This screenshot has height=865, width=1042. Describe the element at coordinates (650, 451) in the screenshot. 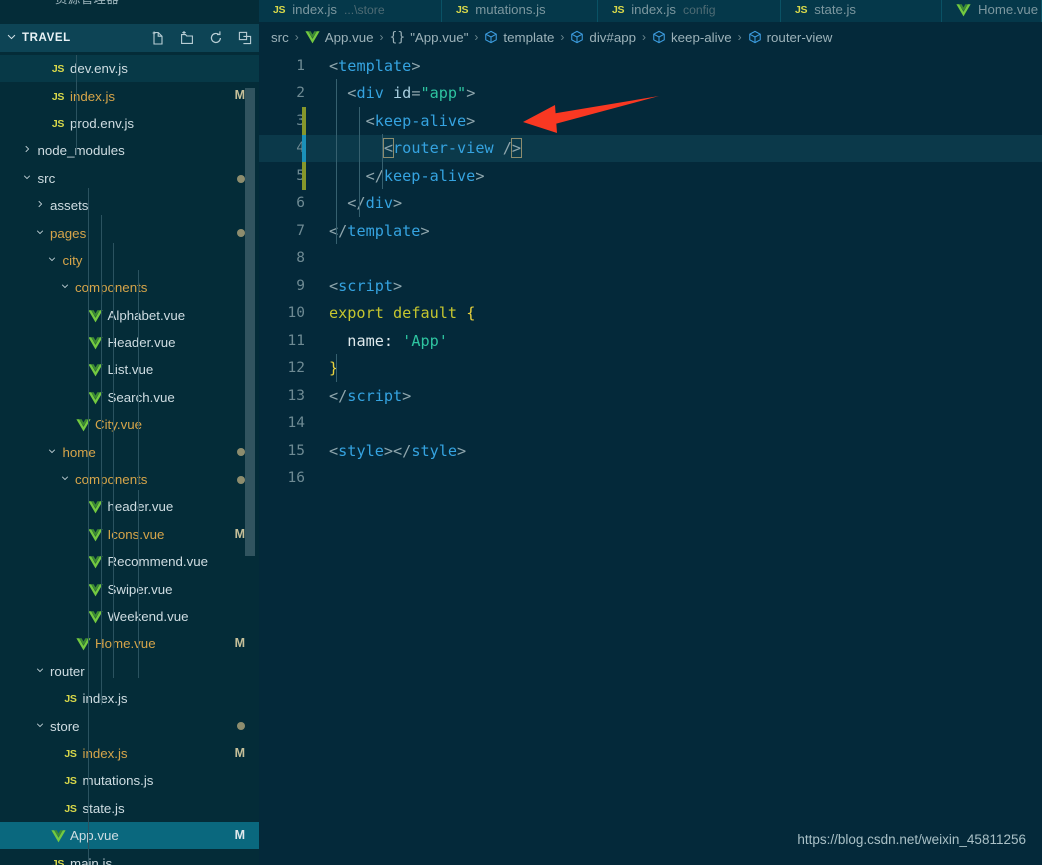

I see `code-line: 15 <style></style>` at that location.